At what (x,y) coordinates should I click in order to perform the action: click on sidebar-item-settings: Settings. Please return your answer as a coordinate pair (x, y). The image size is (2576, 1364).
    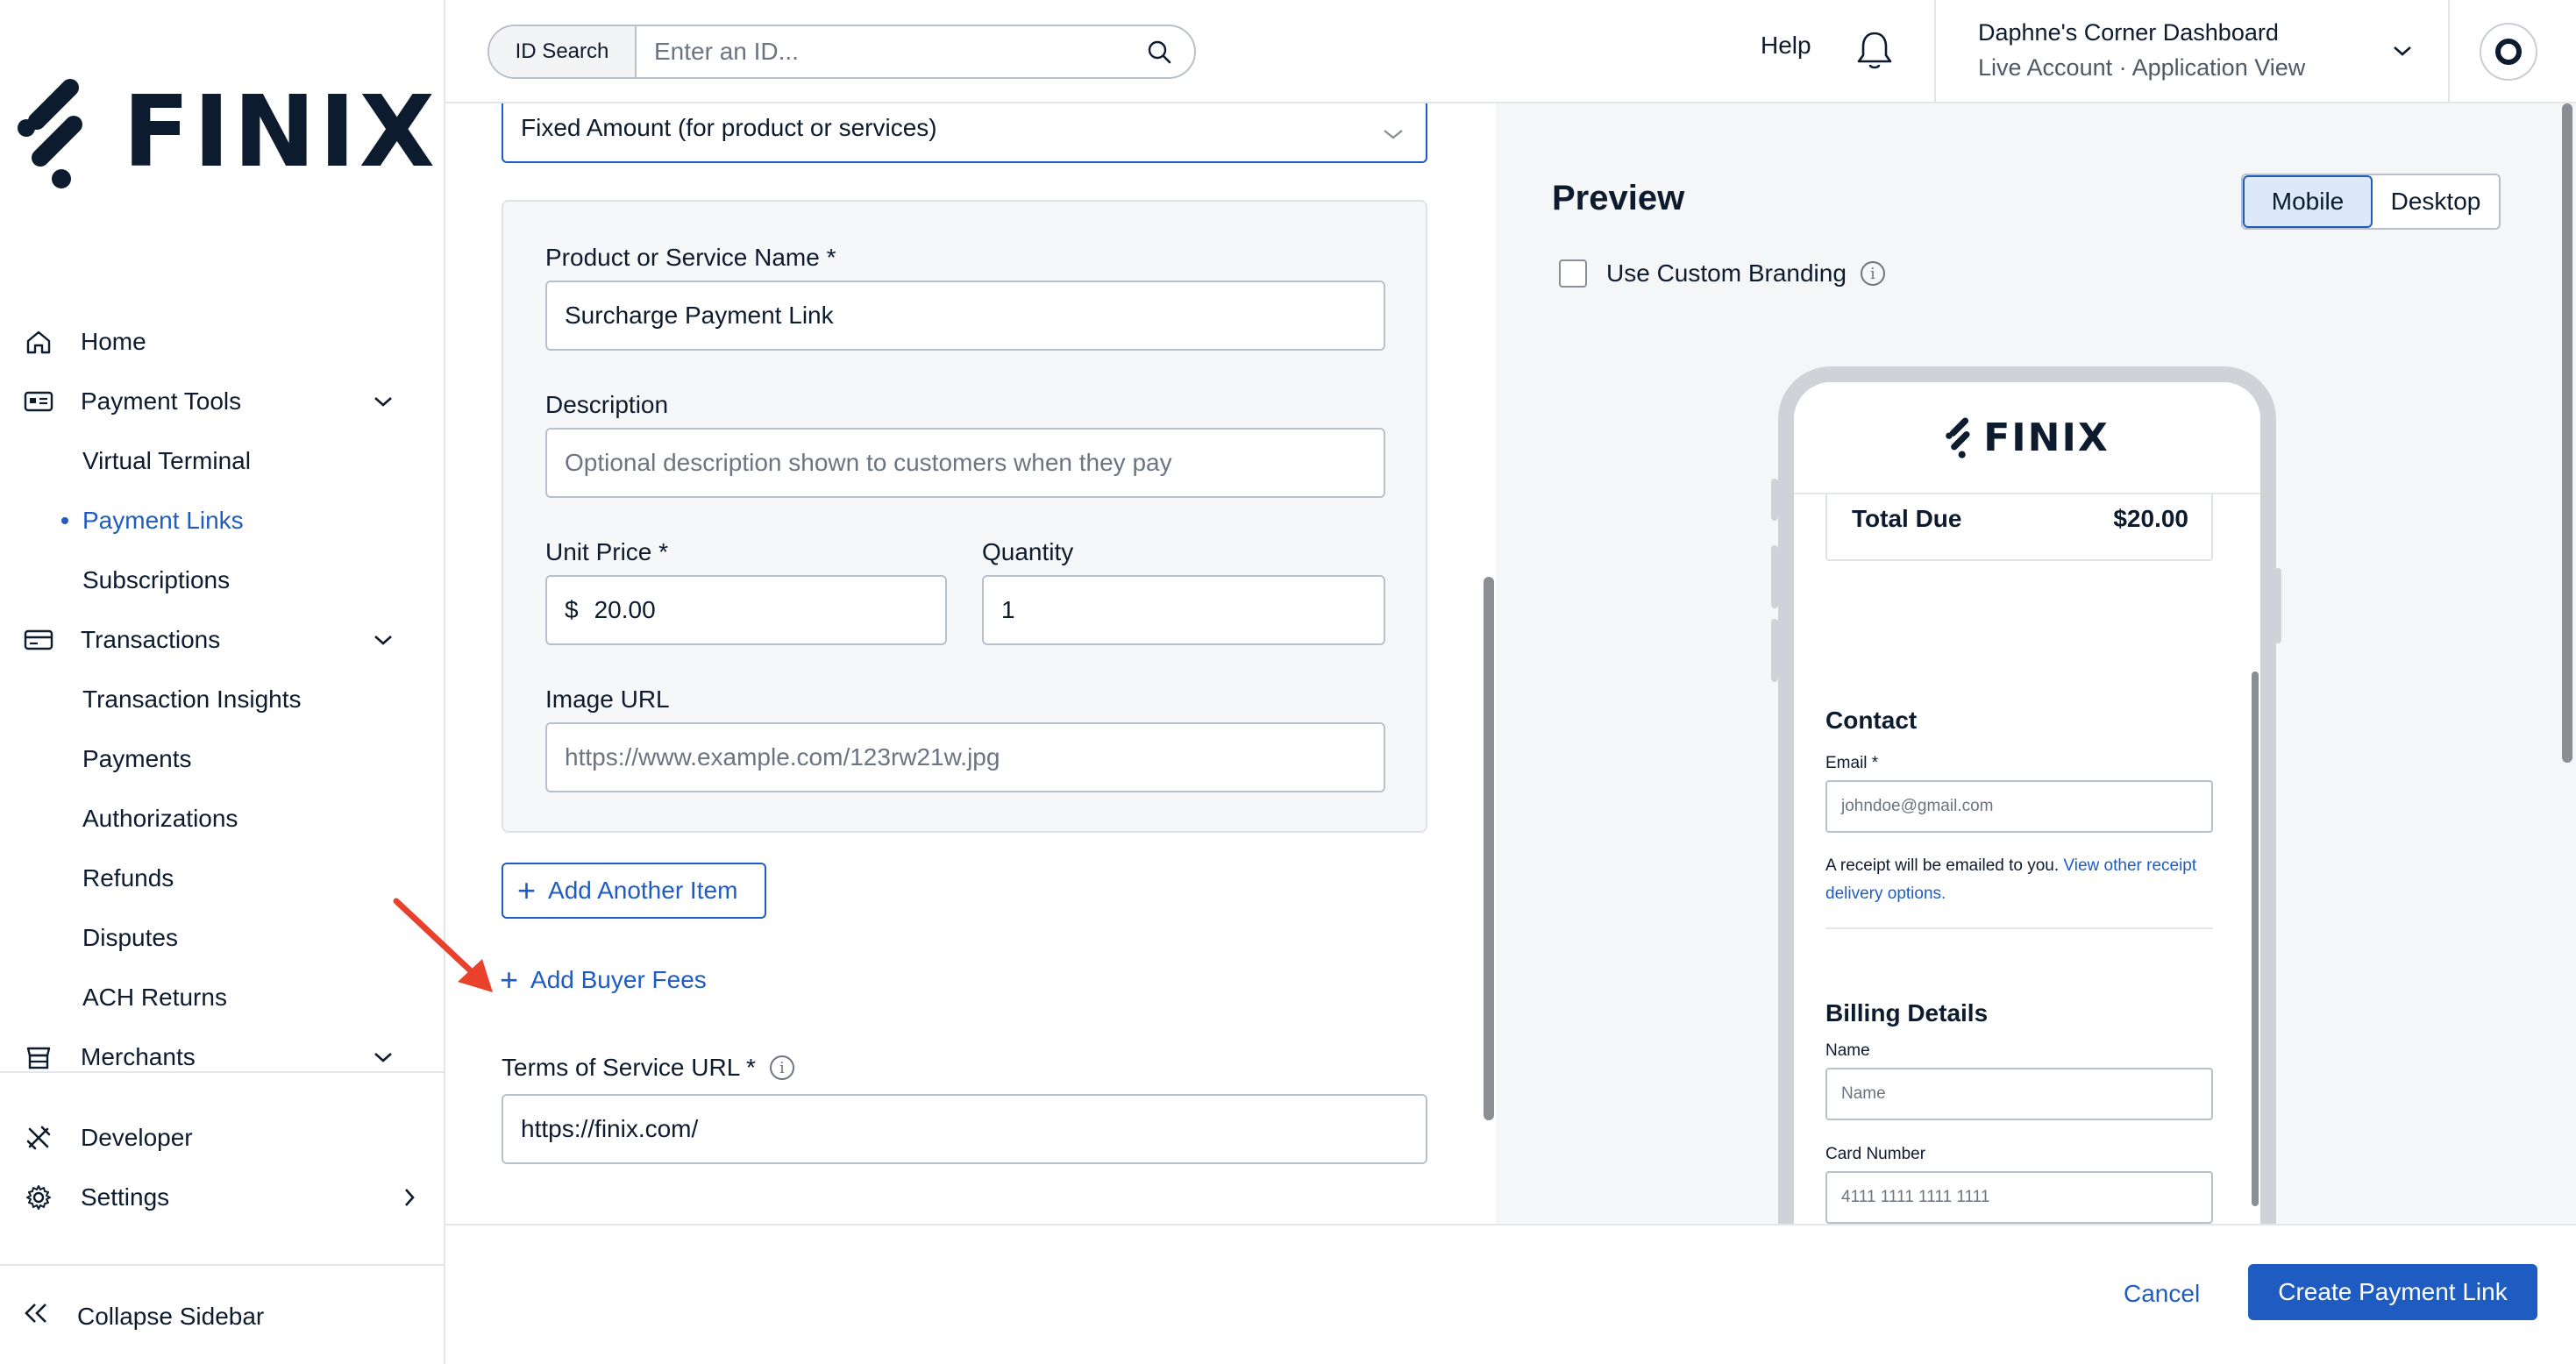
    Looking at the image, I should click on (222, 1198).